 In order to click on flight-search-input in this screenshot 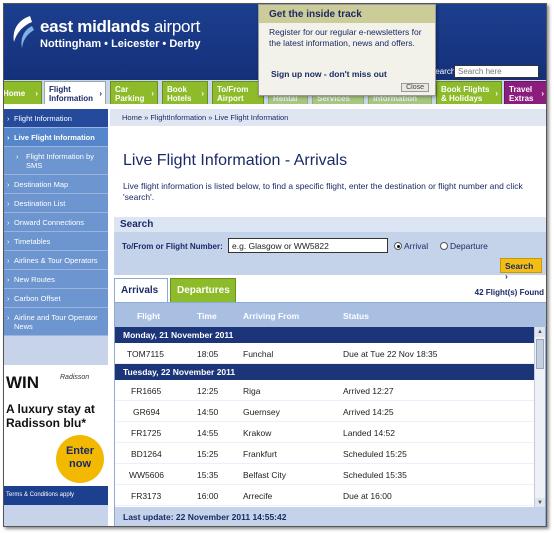, I will do `click(308, 245)`.